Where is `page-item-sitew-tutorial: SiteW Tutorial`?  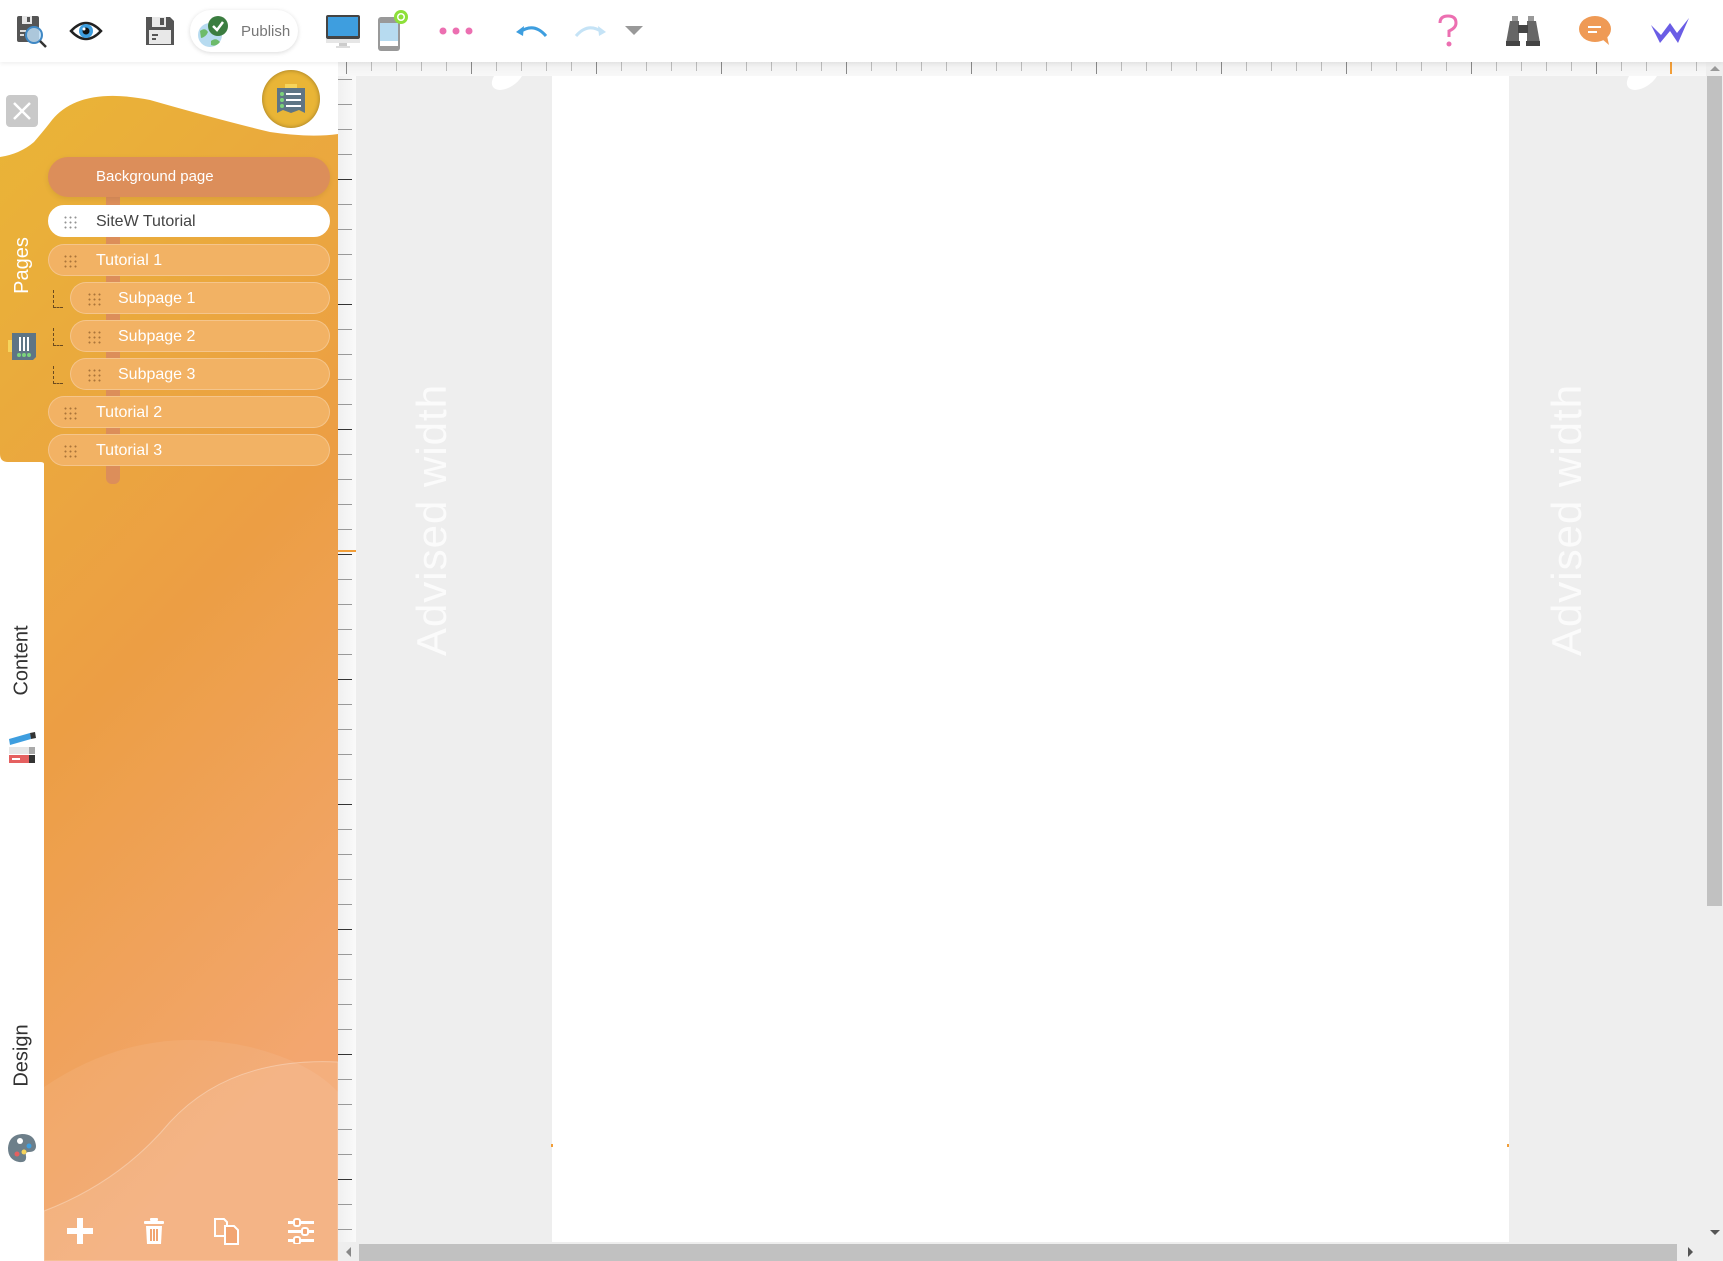 page-item-sitew-tutorial: SiteW Tutorial is located at coordinates (189, 221).